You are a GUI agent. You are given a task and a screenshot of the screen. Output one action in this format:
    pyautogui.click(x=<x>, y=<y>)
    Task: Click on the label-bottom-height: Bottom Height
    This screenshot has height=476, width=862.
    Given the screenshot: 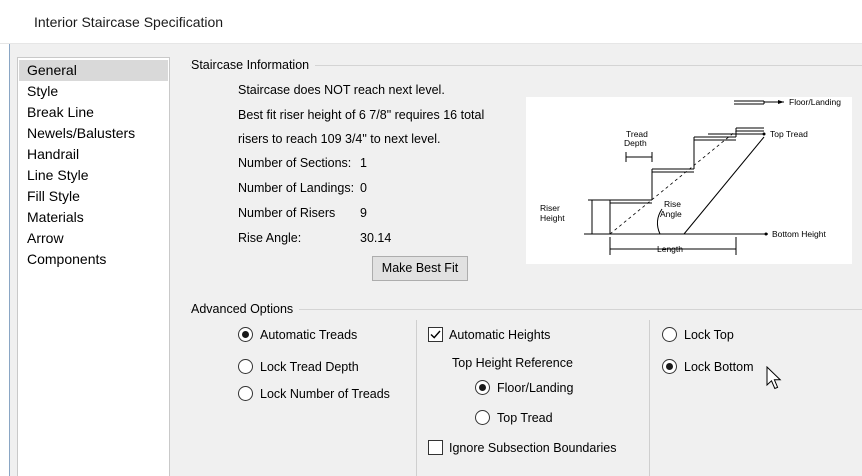 What is the action you would take?
    pyautogui.click(x=799, y=234)
    